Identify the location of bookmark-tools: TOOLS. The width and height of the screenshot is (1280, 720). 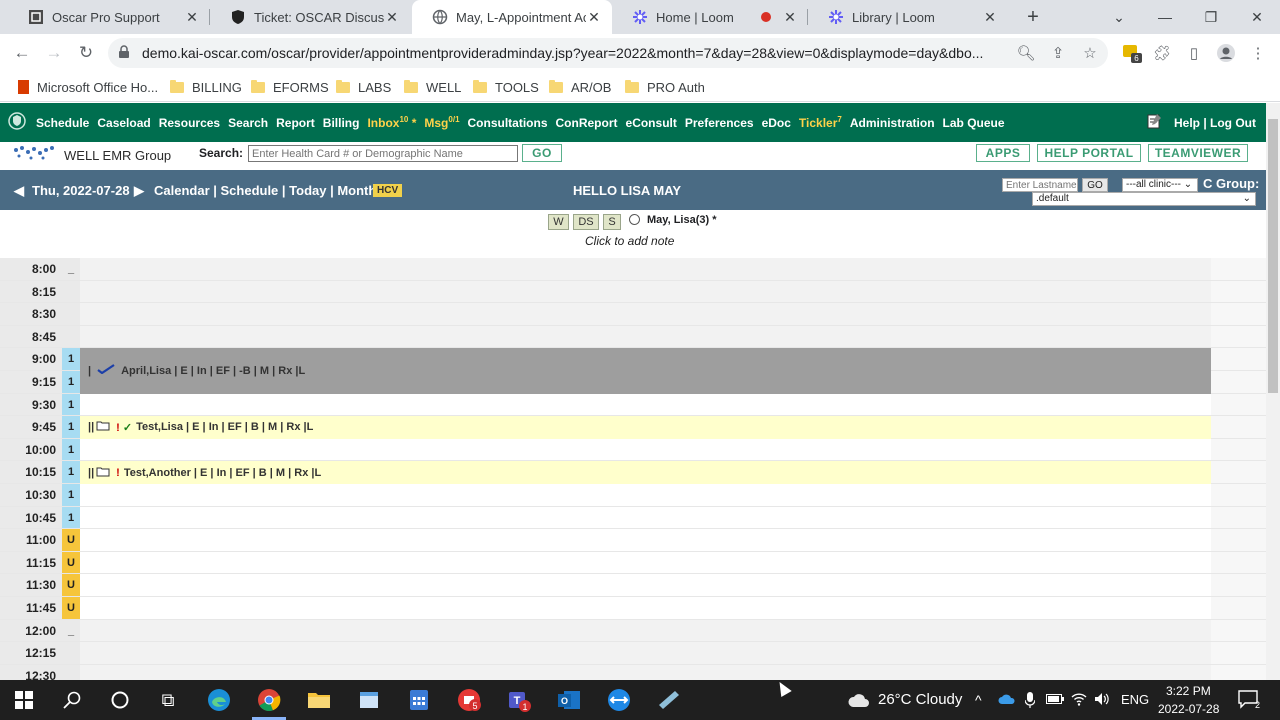
(506, 87).